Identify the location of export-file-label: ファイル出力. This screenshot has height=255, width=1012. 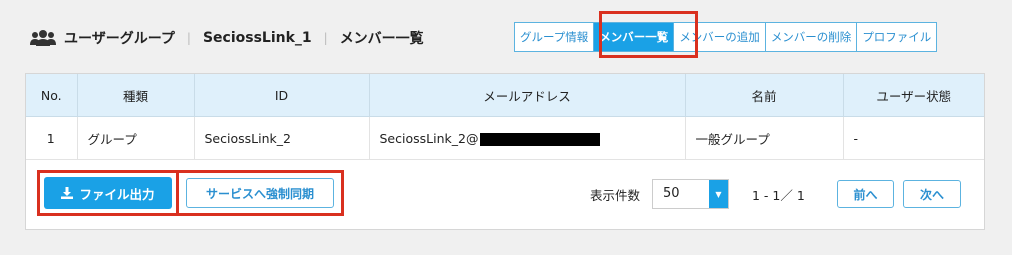
(117, 194).